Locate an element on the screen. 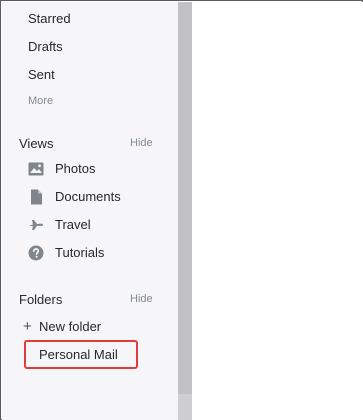  sidebar-scrollbar is located at coordinates (185, 211).